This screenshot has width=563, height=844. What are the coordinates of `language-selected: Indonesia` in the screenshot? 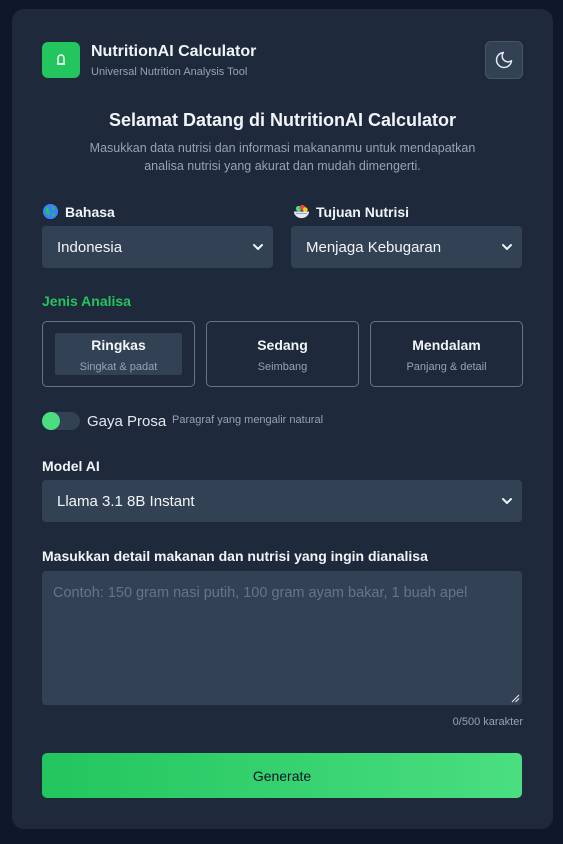 It's located at (90, 247).